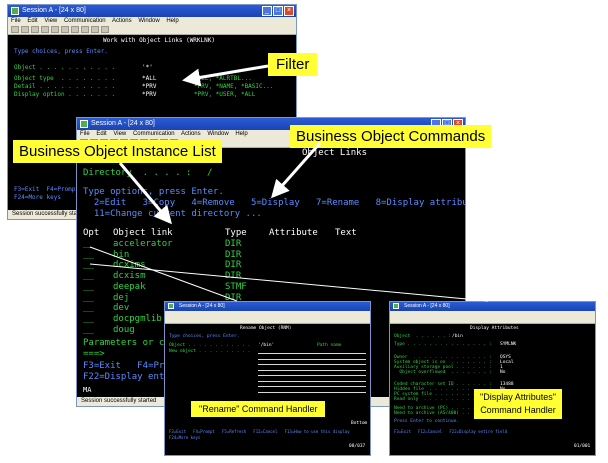  I want to click on instance-list-arrow, so click(145, 193).